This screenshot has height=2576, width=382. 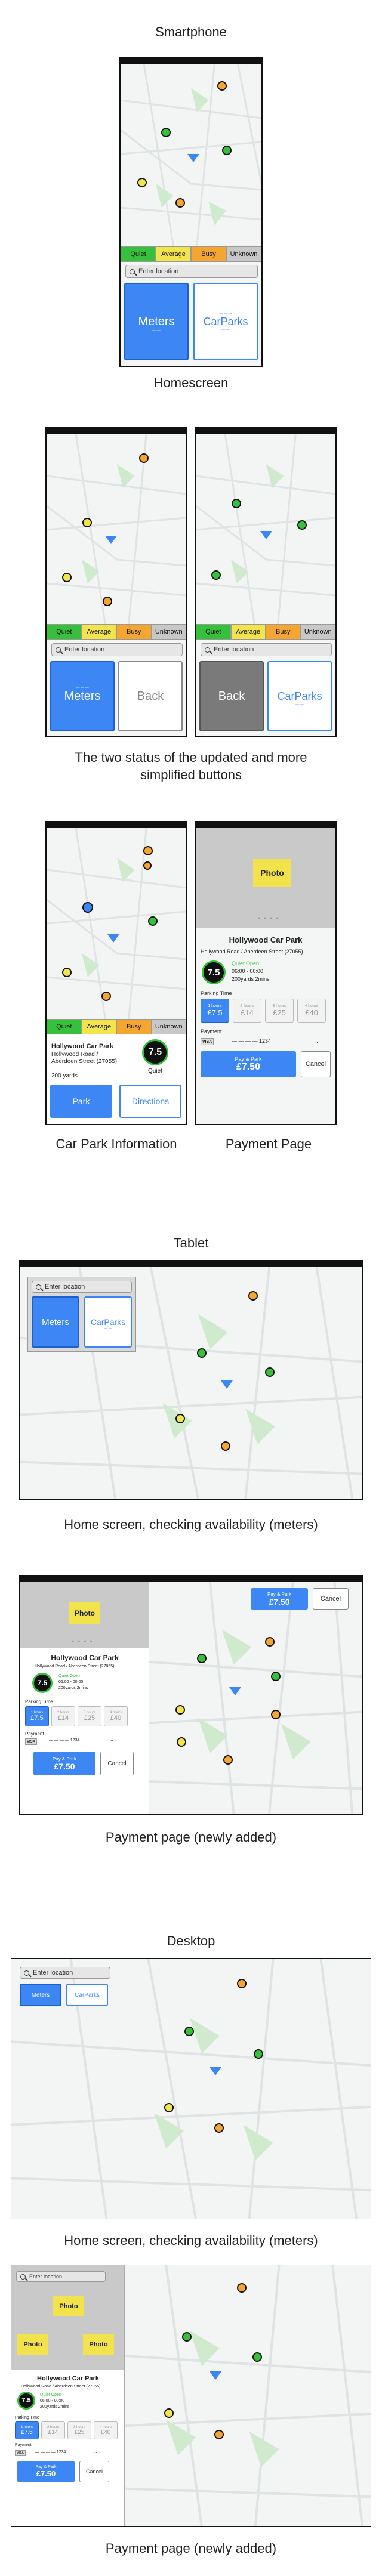 I want to click on caption-homescreen: Homescreen, so click(x=191, y=382).